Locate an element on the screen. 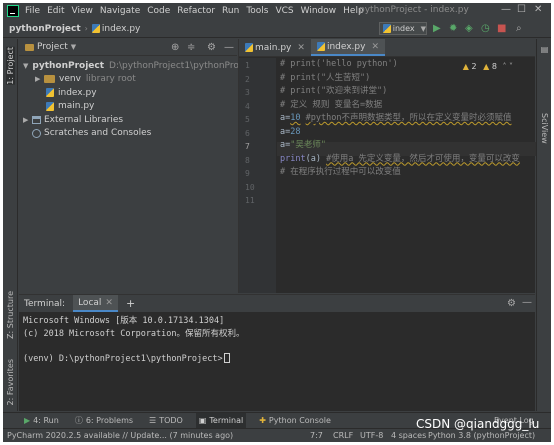 This screenshot has height=445, width=554. profile-icon: ◷ is located at coordinates (485, 28).